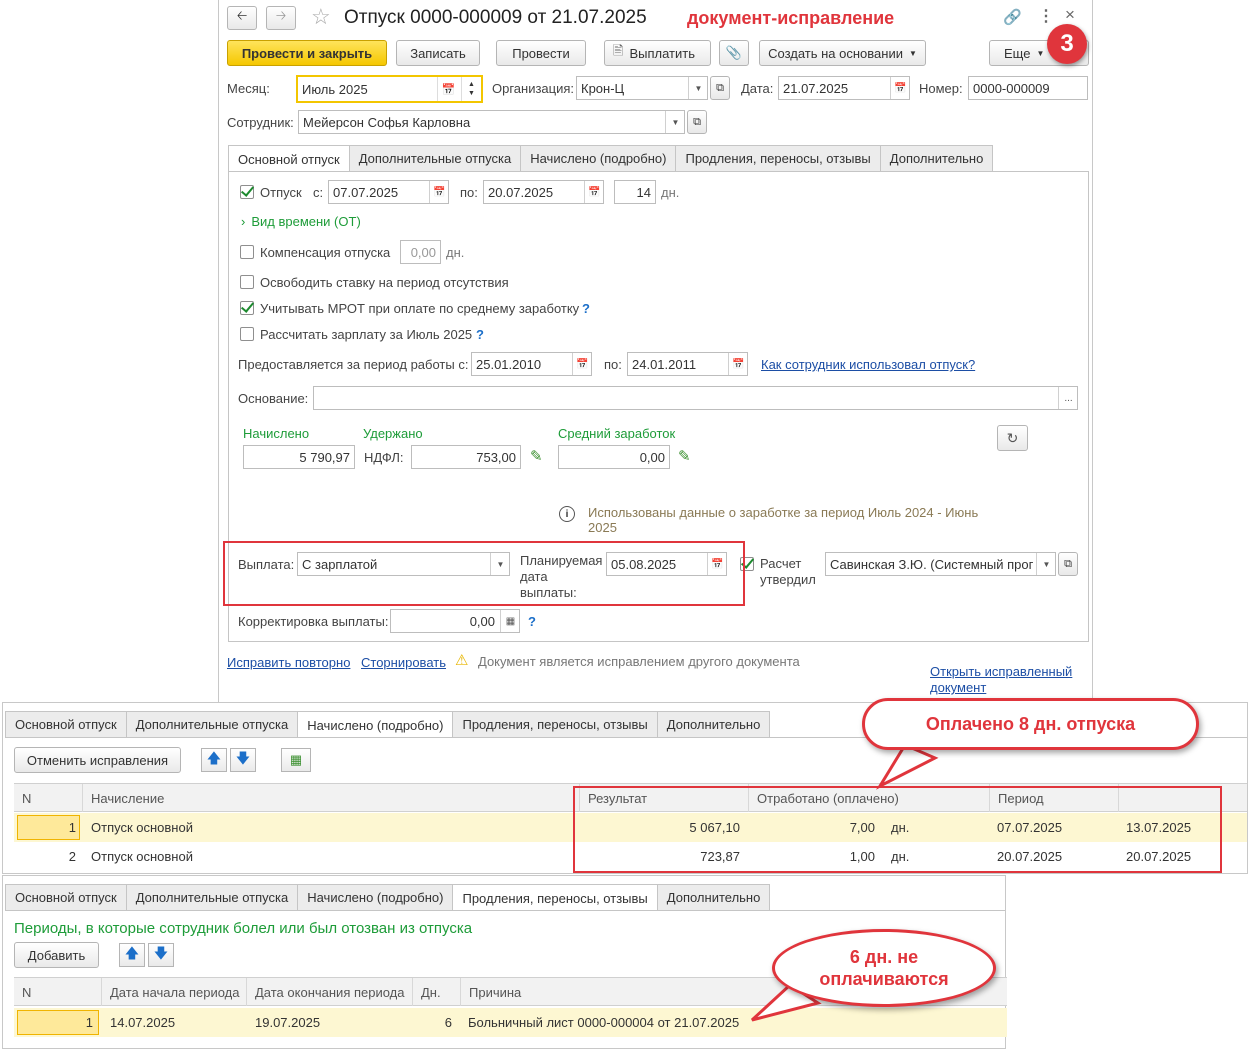  What do you see at coordinates (247, 308) in the screenshot?
I see `mrot-checkbox` at bounding box center [247, 308].